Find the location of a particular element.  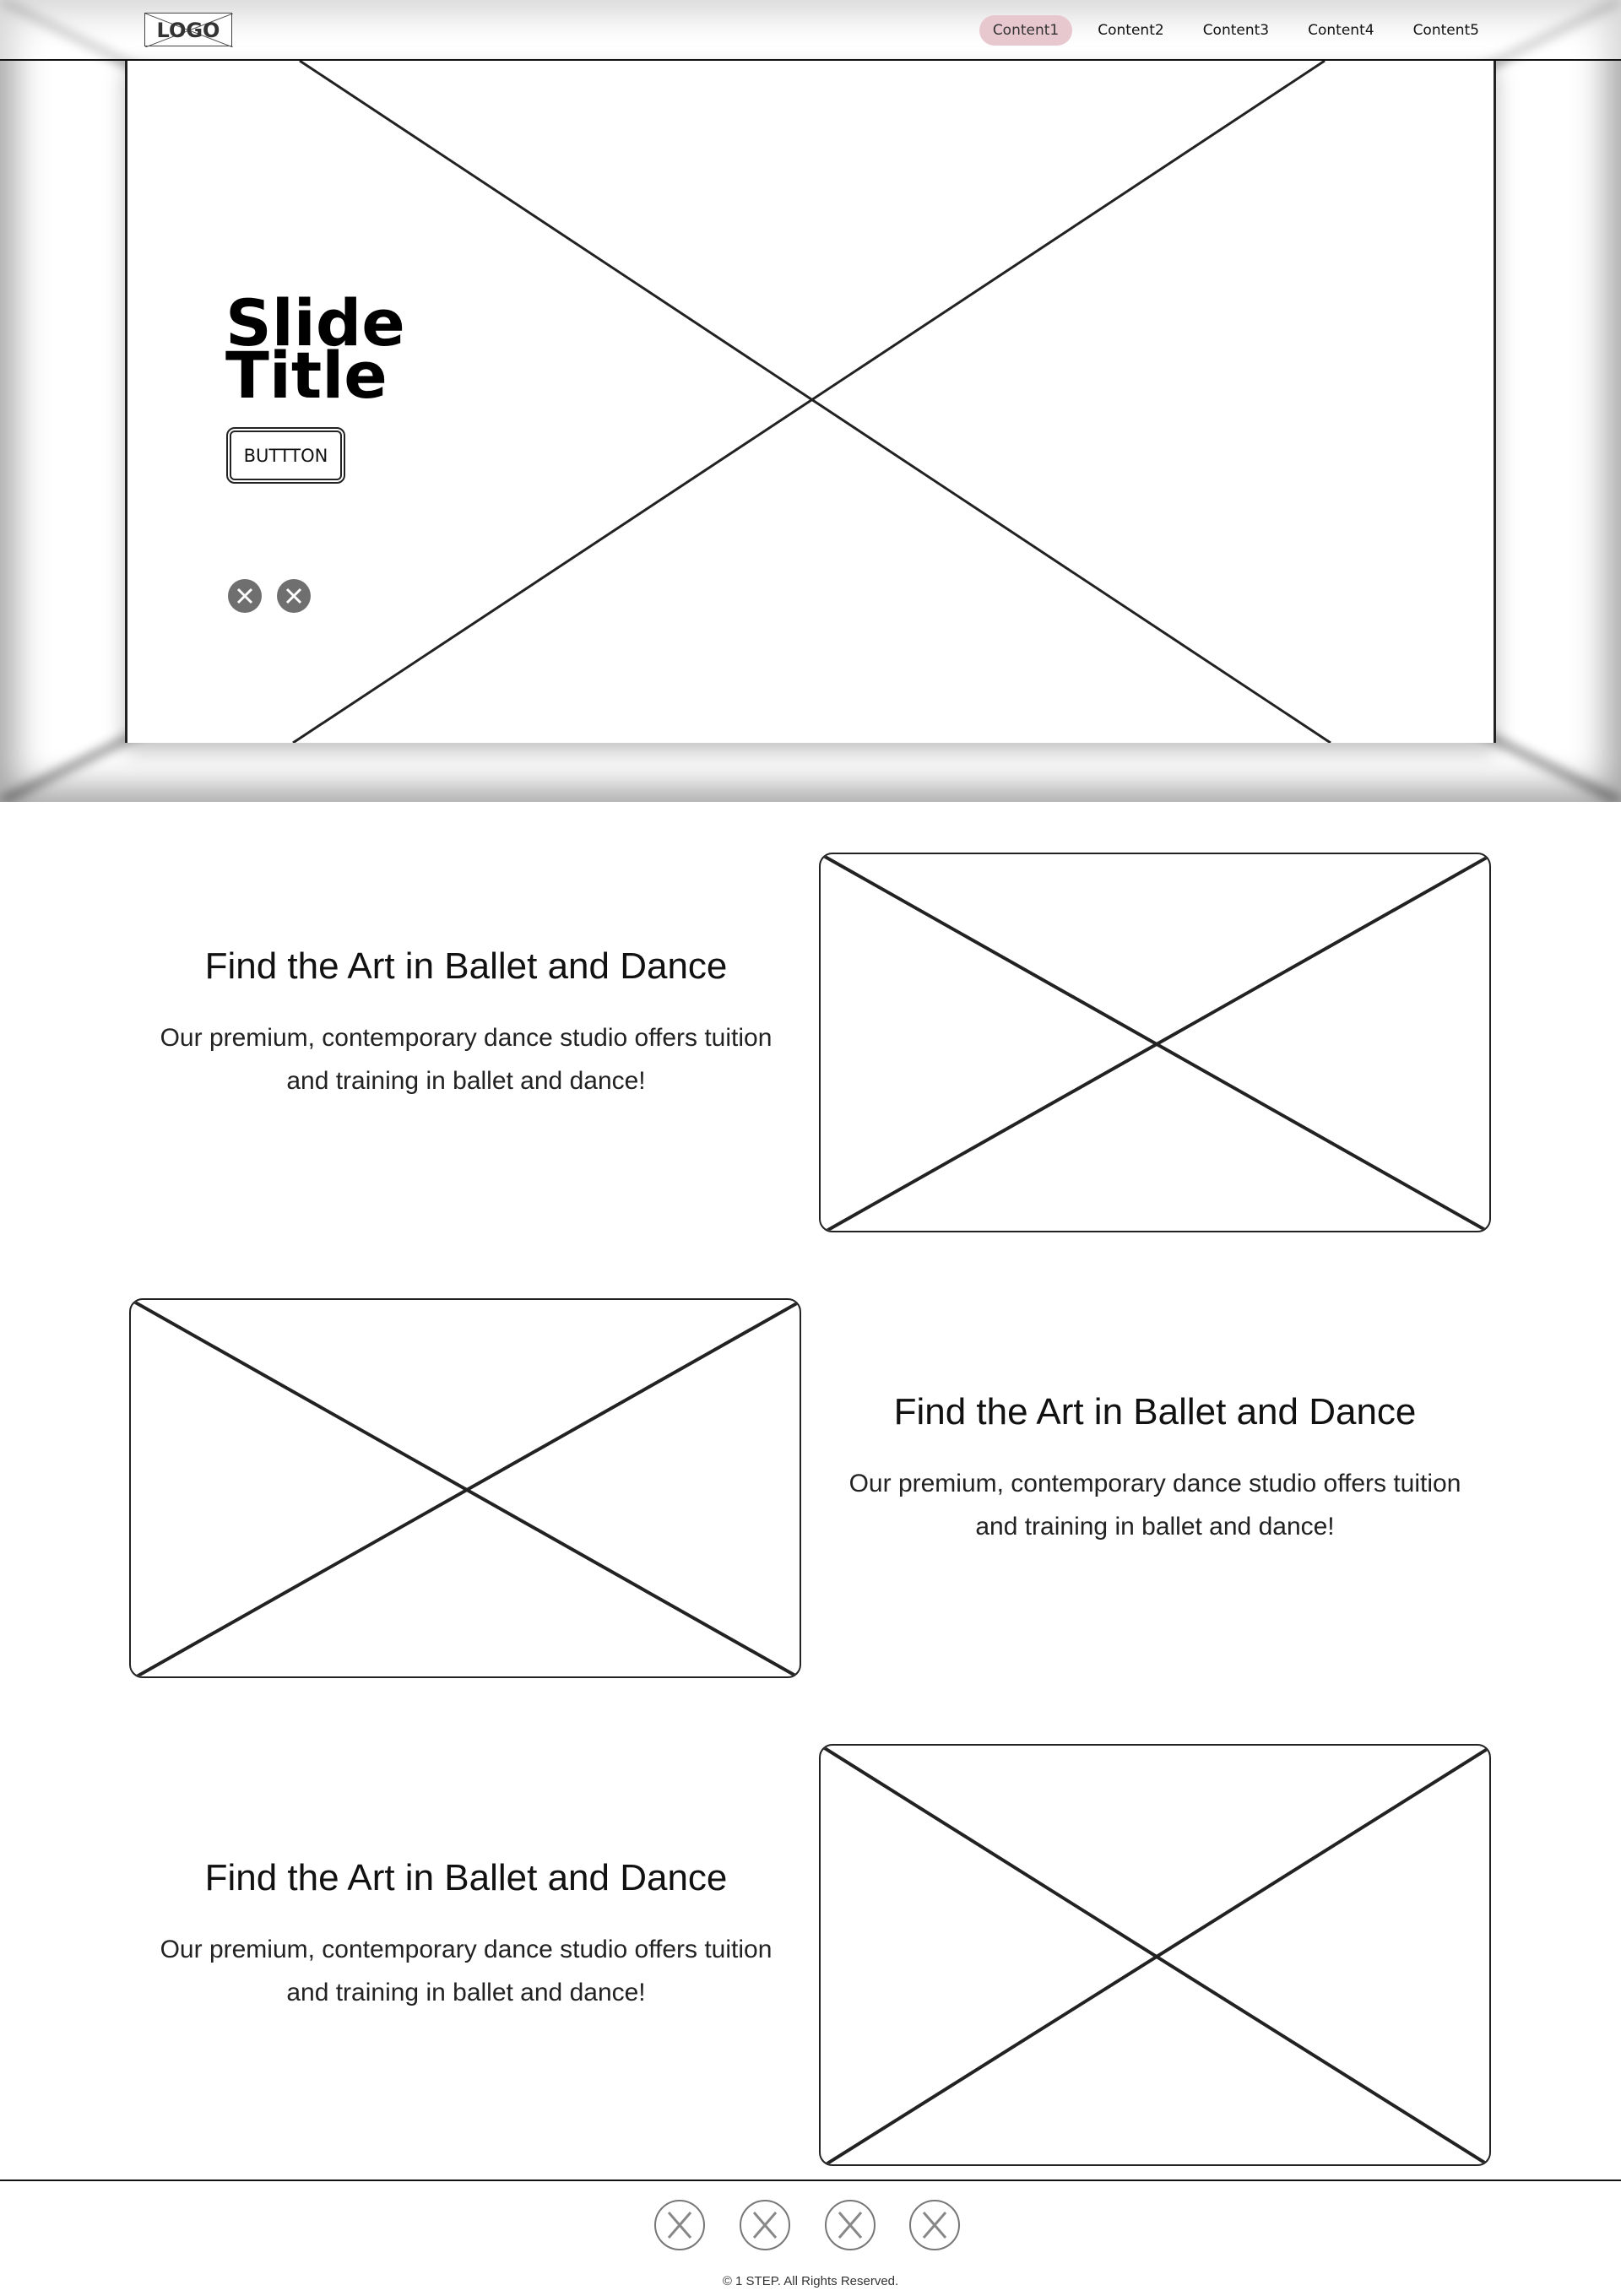

nav-item-content4: Content4 is located at coordinates (1340, 30).